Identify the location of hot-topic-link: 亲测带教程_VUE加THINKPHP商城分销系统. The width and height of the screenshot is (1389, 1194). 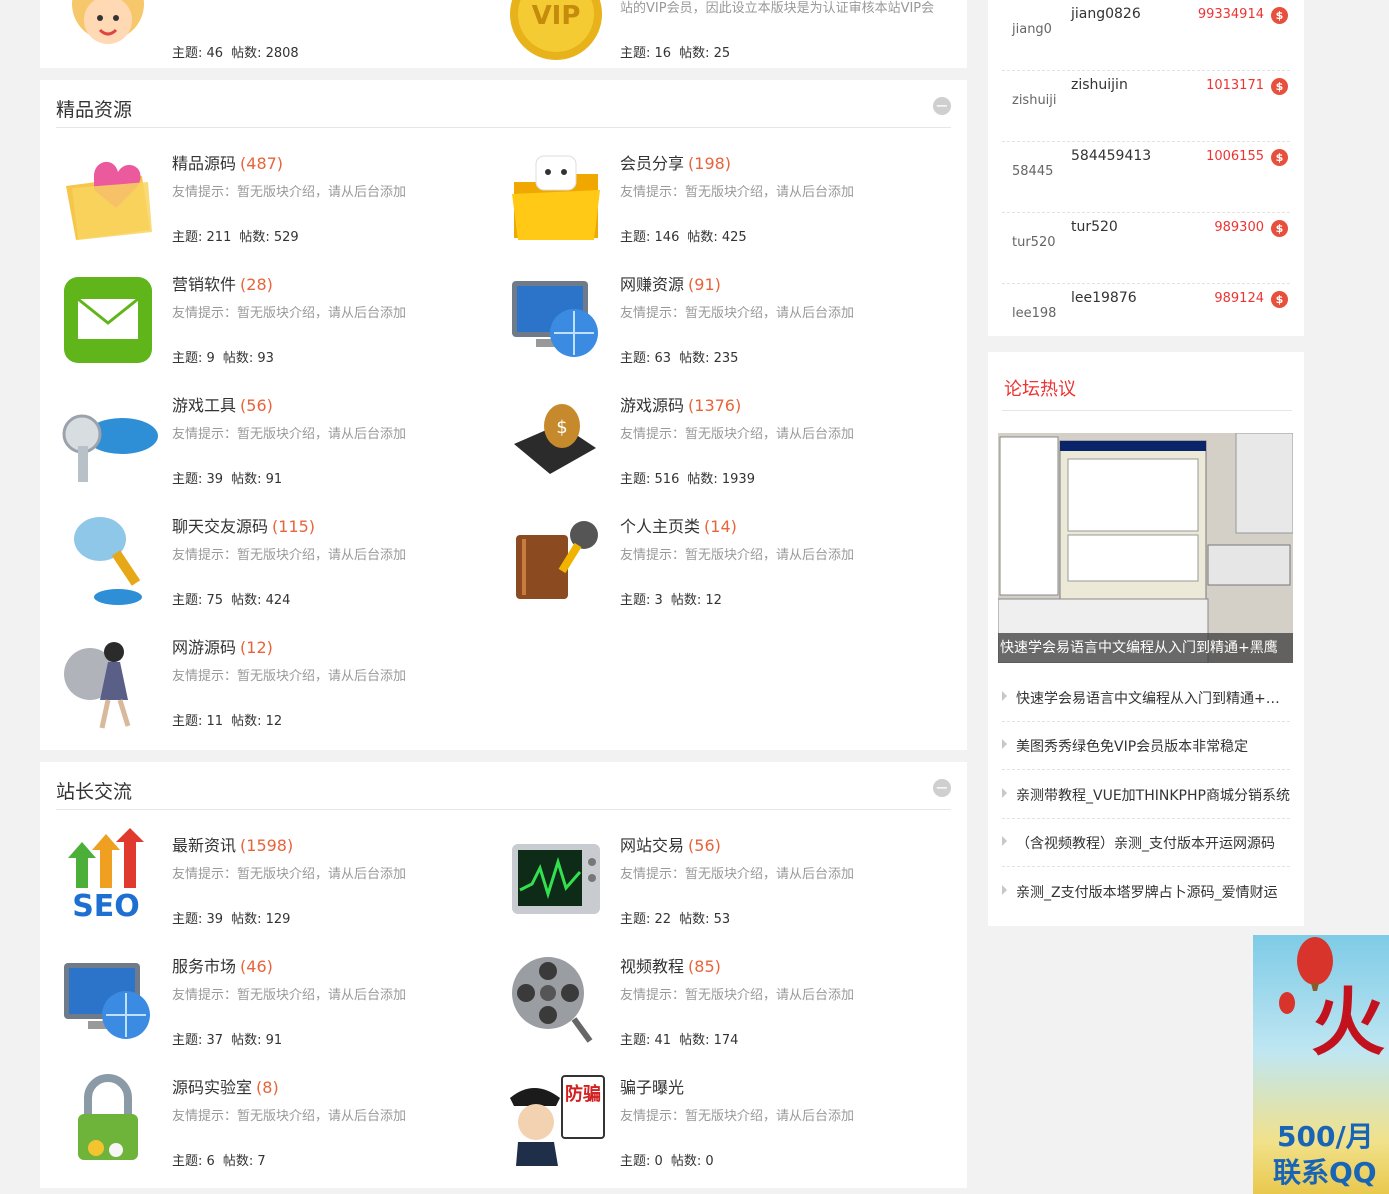
(1153, 795).